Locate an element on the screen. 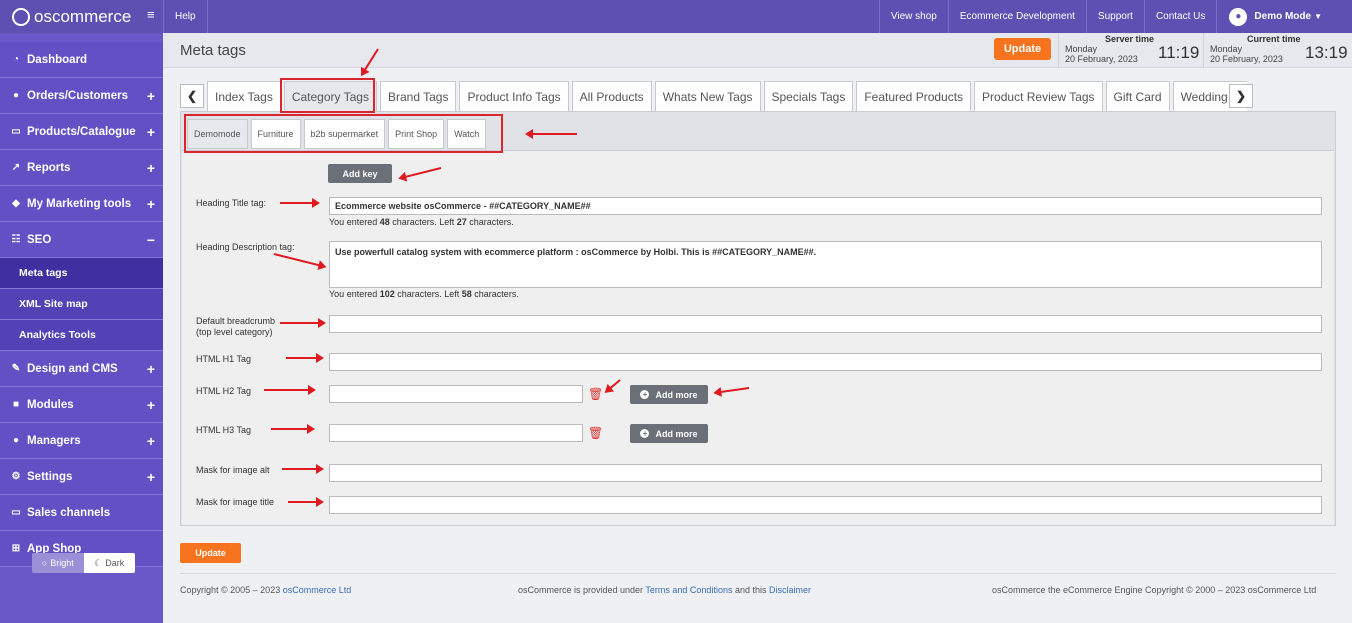 Image resolution: width=1352 pixels, height=623 pixels. image-alt-input is located at coordinates (825, 473).